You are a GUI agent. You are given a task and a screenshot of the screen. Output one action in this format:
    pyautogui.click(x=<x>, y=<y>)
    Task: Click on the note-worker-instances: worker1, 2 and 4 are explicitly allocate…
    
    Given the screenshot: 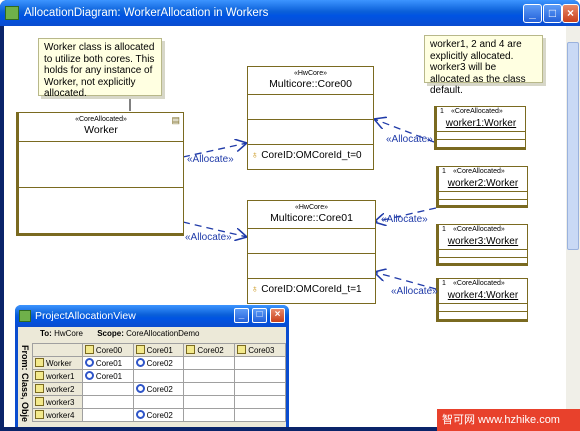 What is the action you would take?
    pyautogui.click(x=483, y=65)
    